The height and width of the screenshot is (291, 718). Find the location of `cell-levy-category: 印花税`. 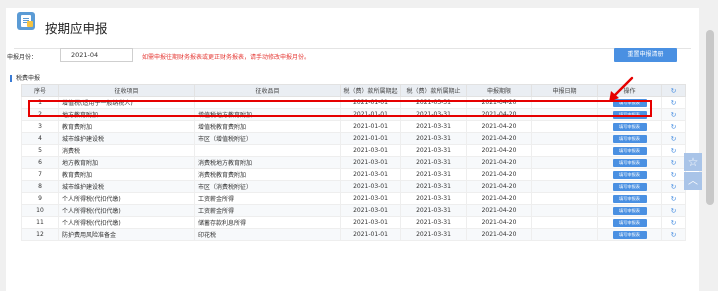

cell-levy-category: 印花税 is located at coordinates (267, 234).